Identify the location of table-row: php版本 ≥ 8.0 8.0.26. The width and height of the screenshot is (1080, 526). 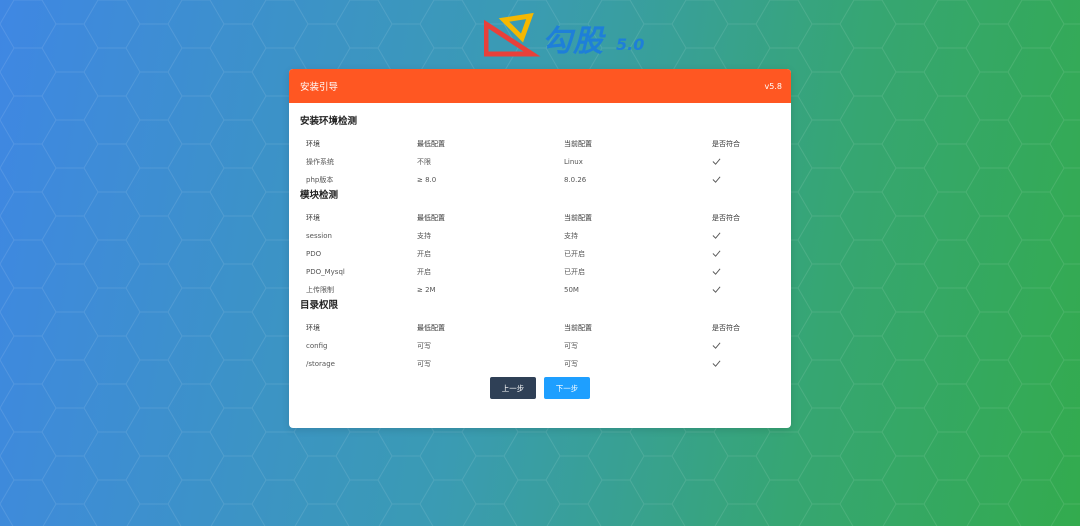
(540, 180).